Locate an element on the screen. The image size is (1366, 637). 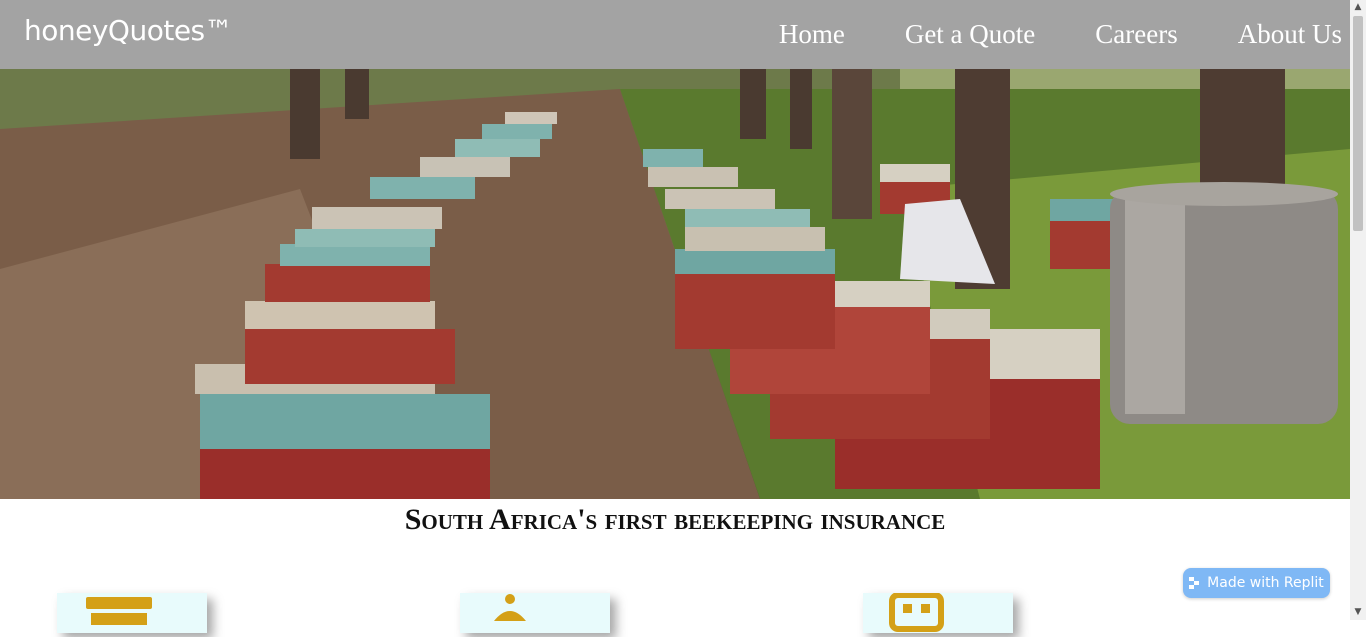
hive-icon is located at coordinates (119, 611).